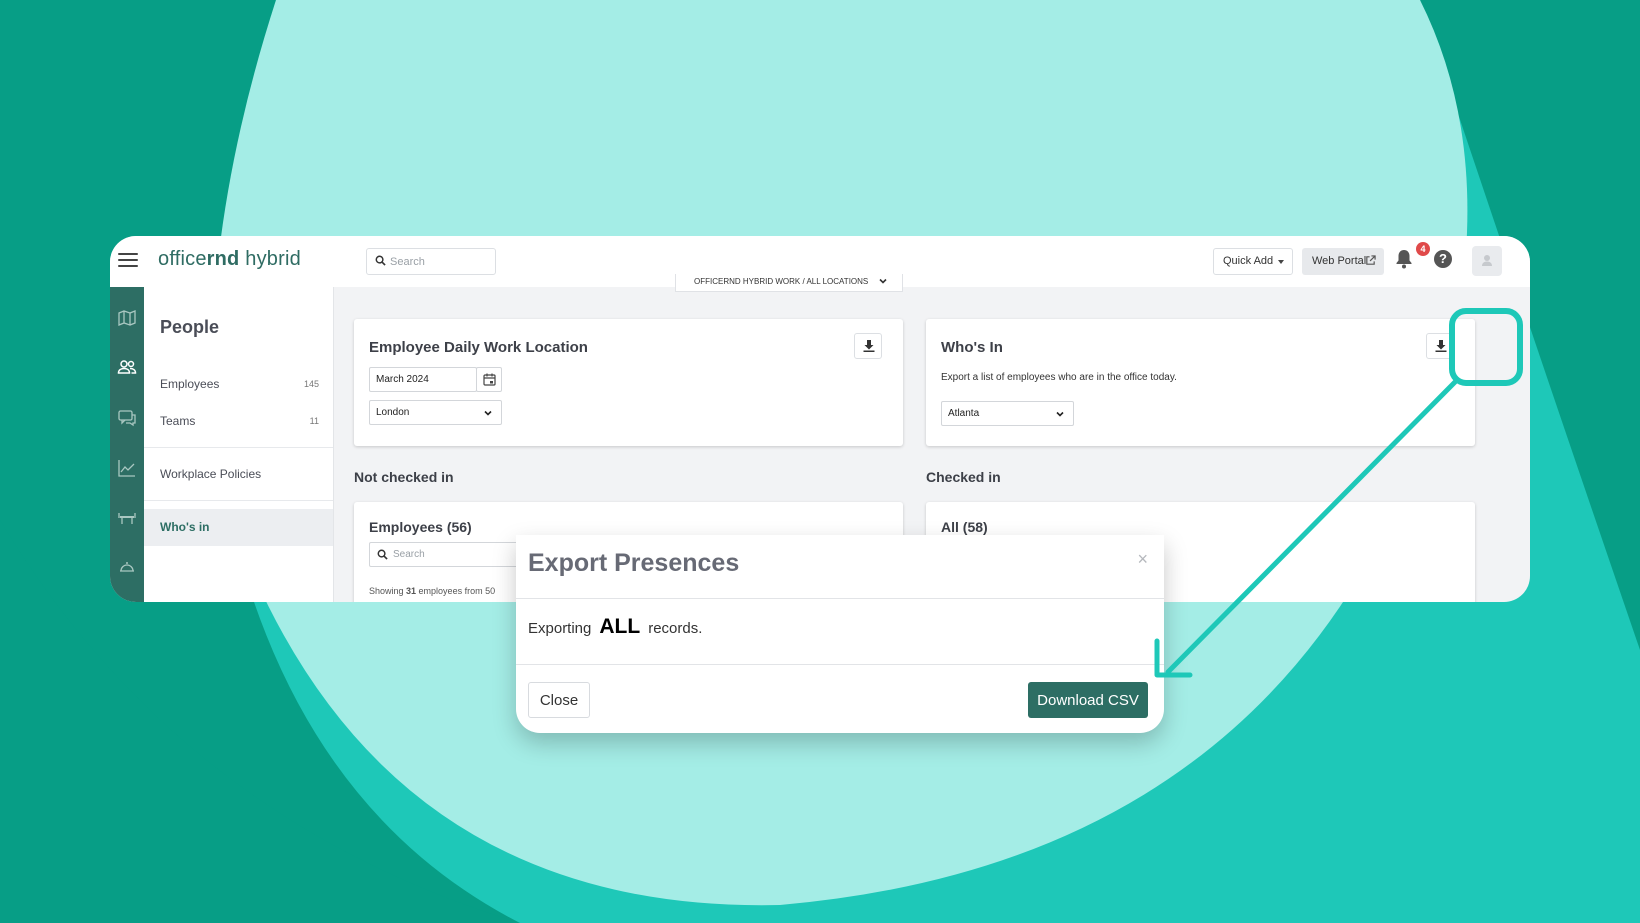 The image size is (1640, 923). Describe the element at coordinates (478, 347) in the screenshot. I see `card-title: Employee Daily Work Location` at that location.